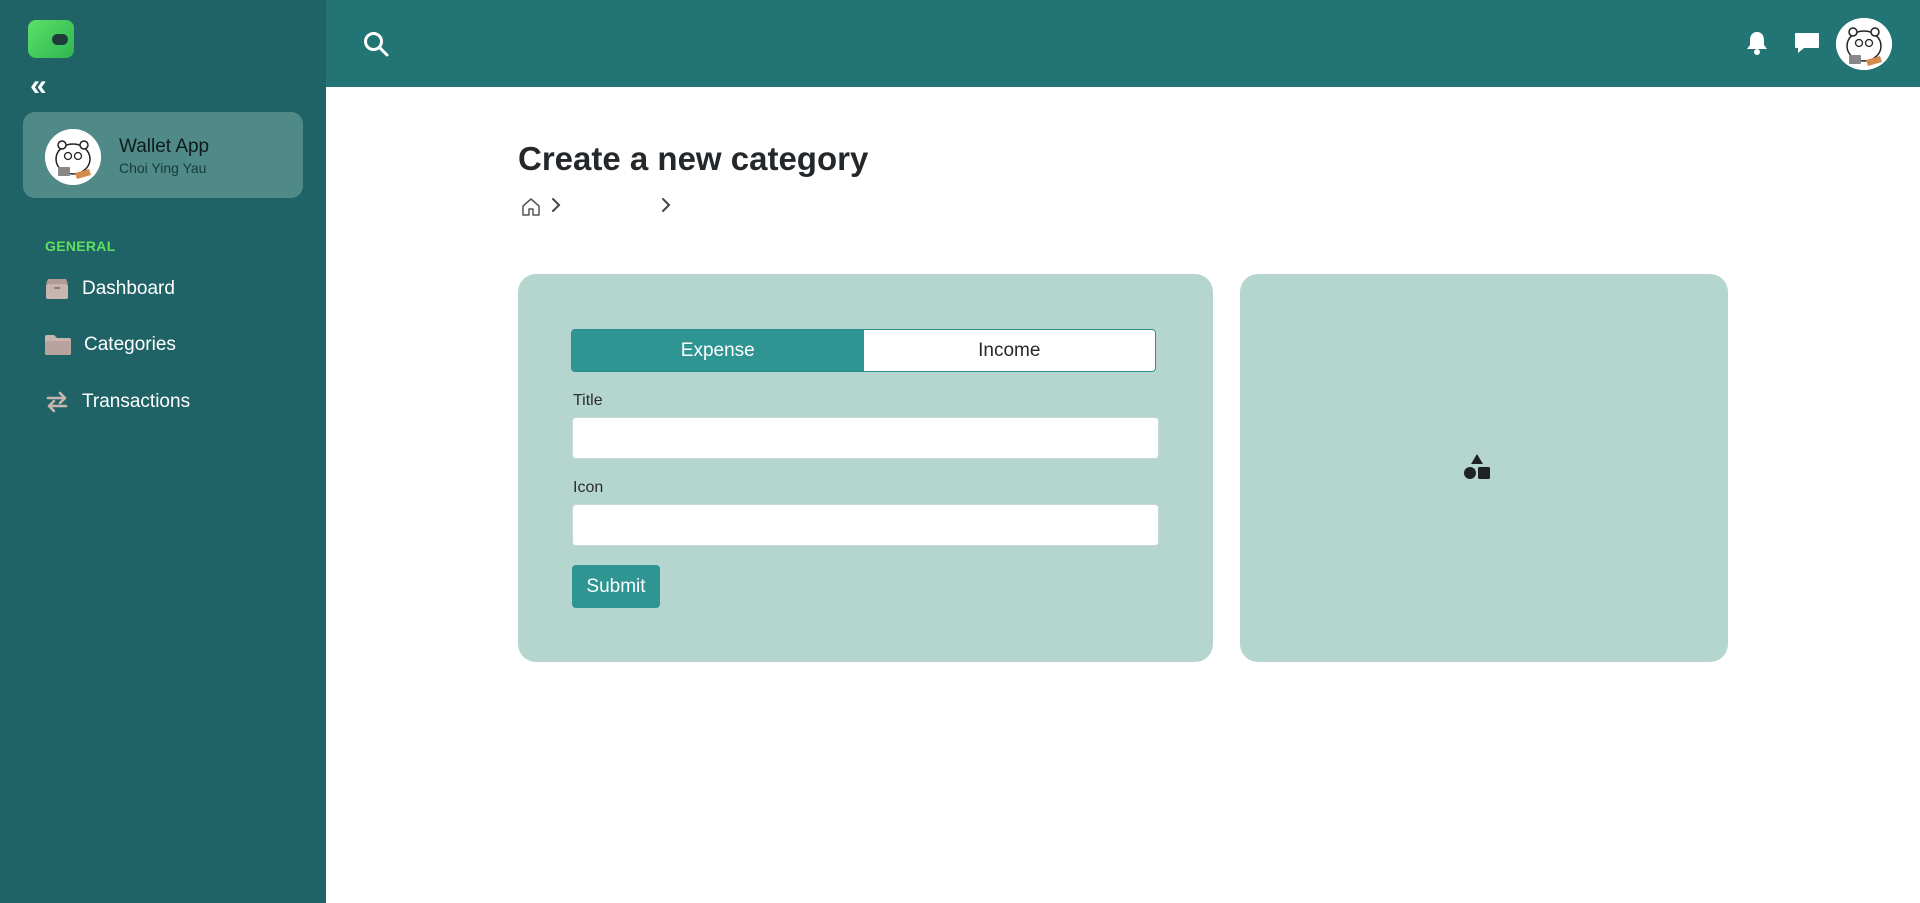 This screenshot has height=903, width=1920. I want to click on toggle-income: Income, so click(1009, 350).